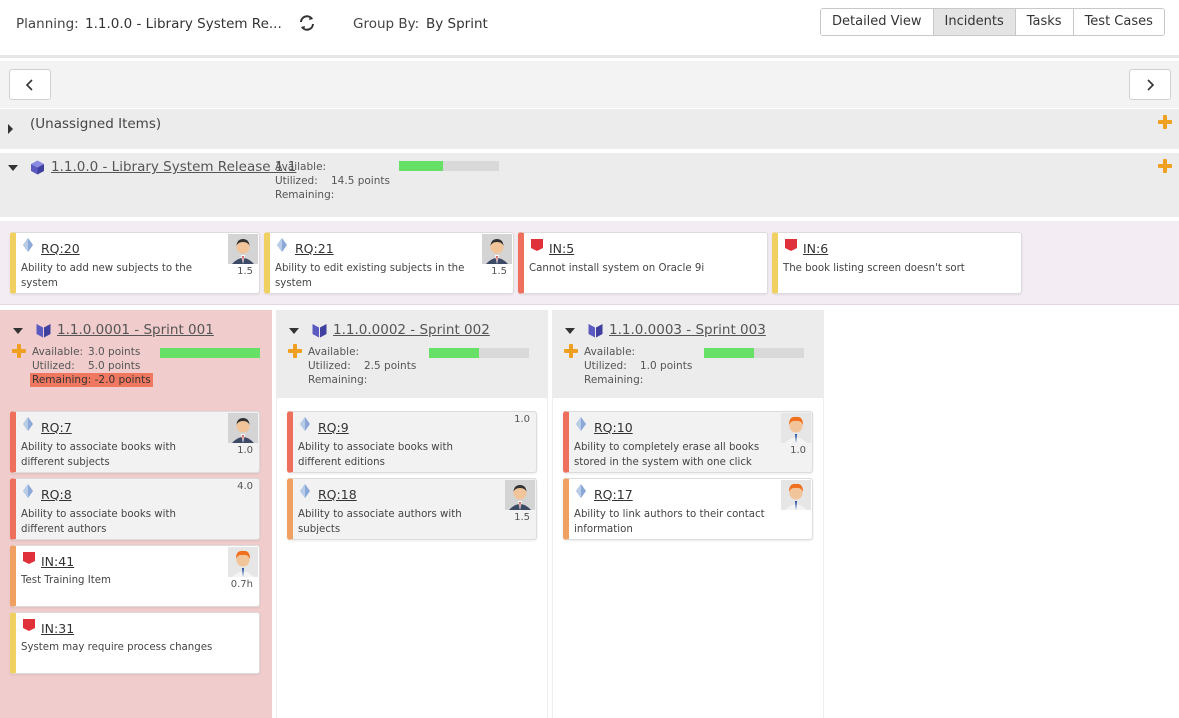 The width and height of the screenshot is (1179, 718). Describe the element at coordinates (37, 167) in the screenshot. I see `release-icon` at that location.